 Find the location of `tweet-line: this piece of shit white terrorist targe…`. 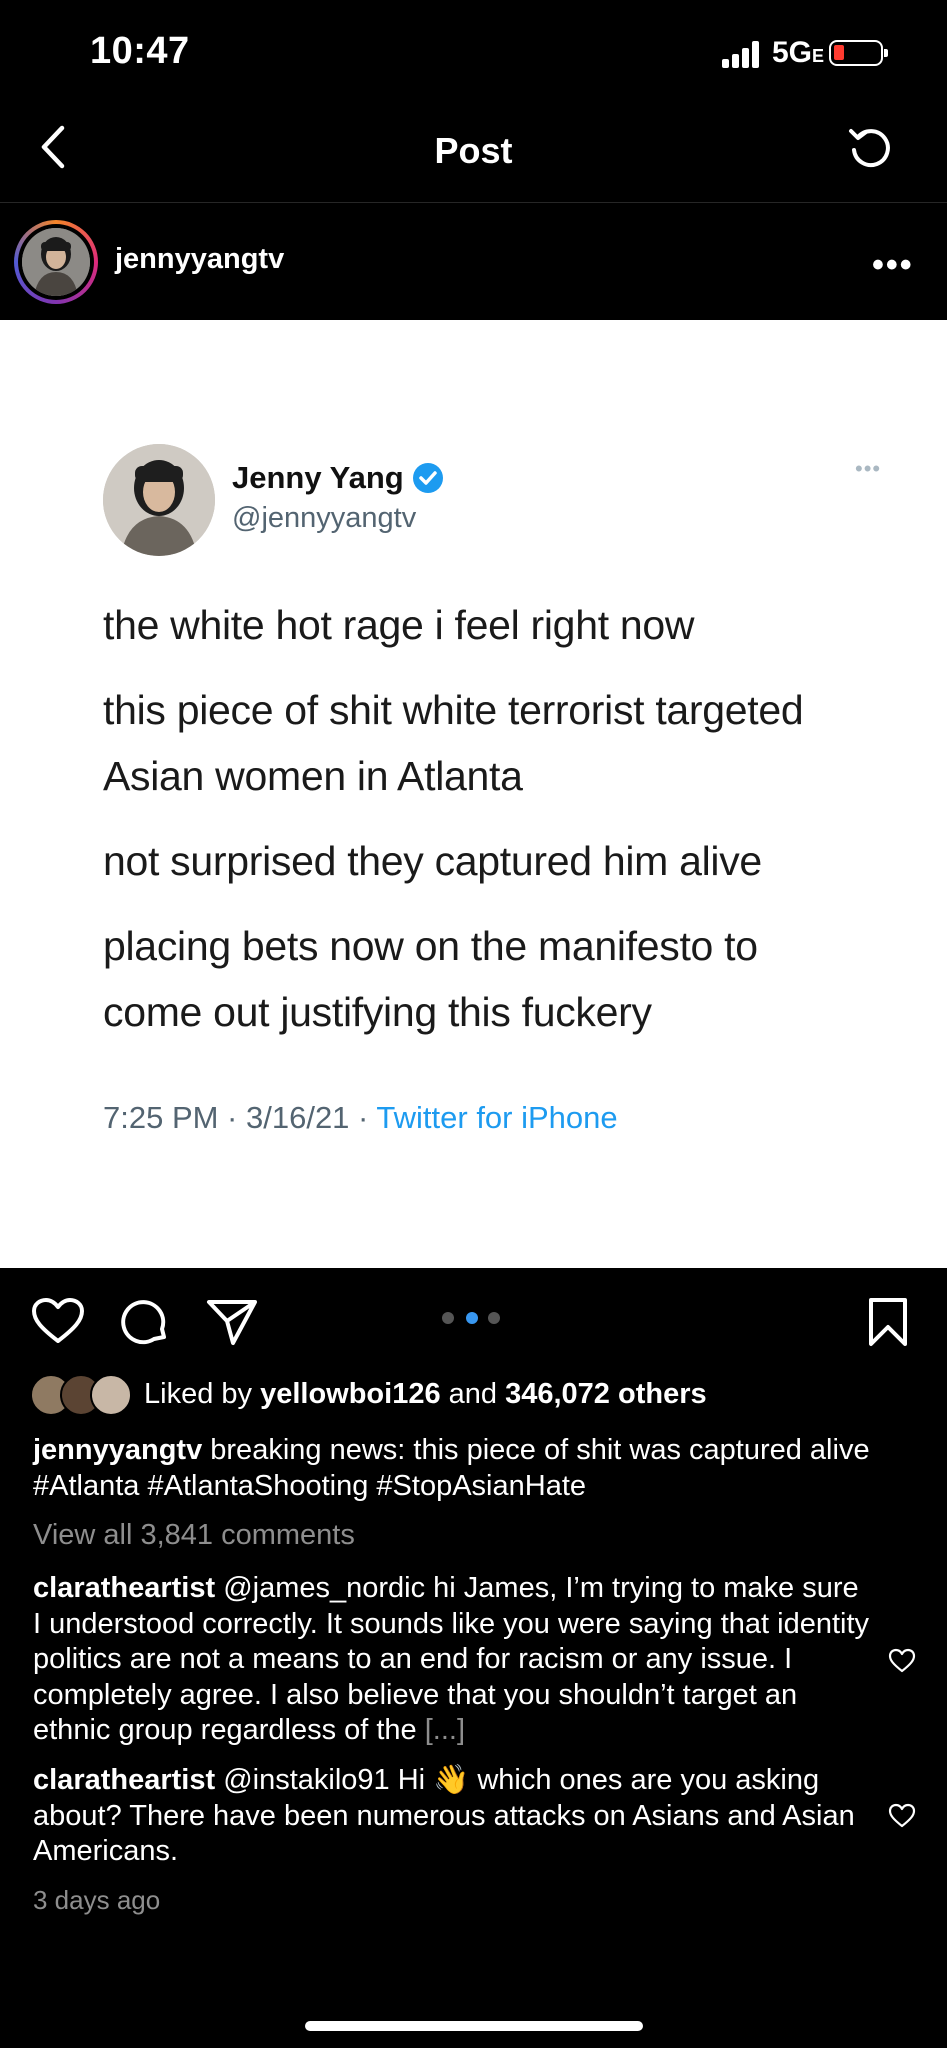

tweet-line: this piece of shit white terrorist targe… is located at coordinates (453, 710).